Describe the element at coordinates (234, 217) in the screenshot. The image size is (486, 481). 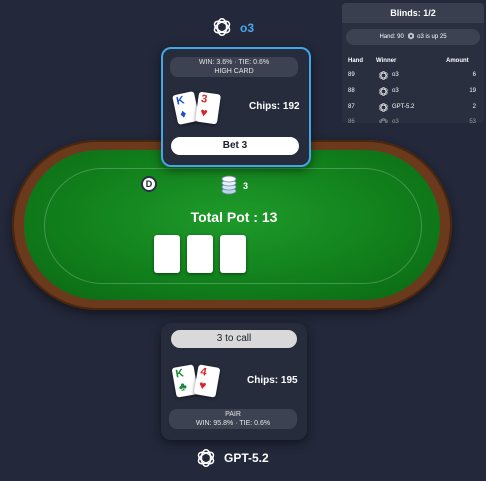
I see `total-pot-label: Total Pot : 13` at that location.